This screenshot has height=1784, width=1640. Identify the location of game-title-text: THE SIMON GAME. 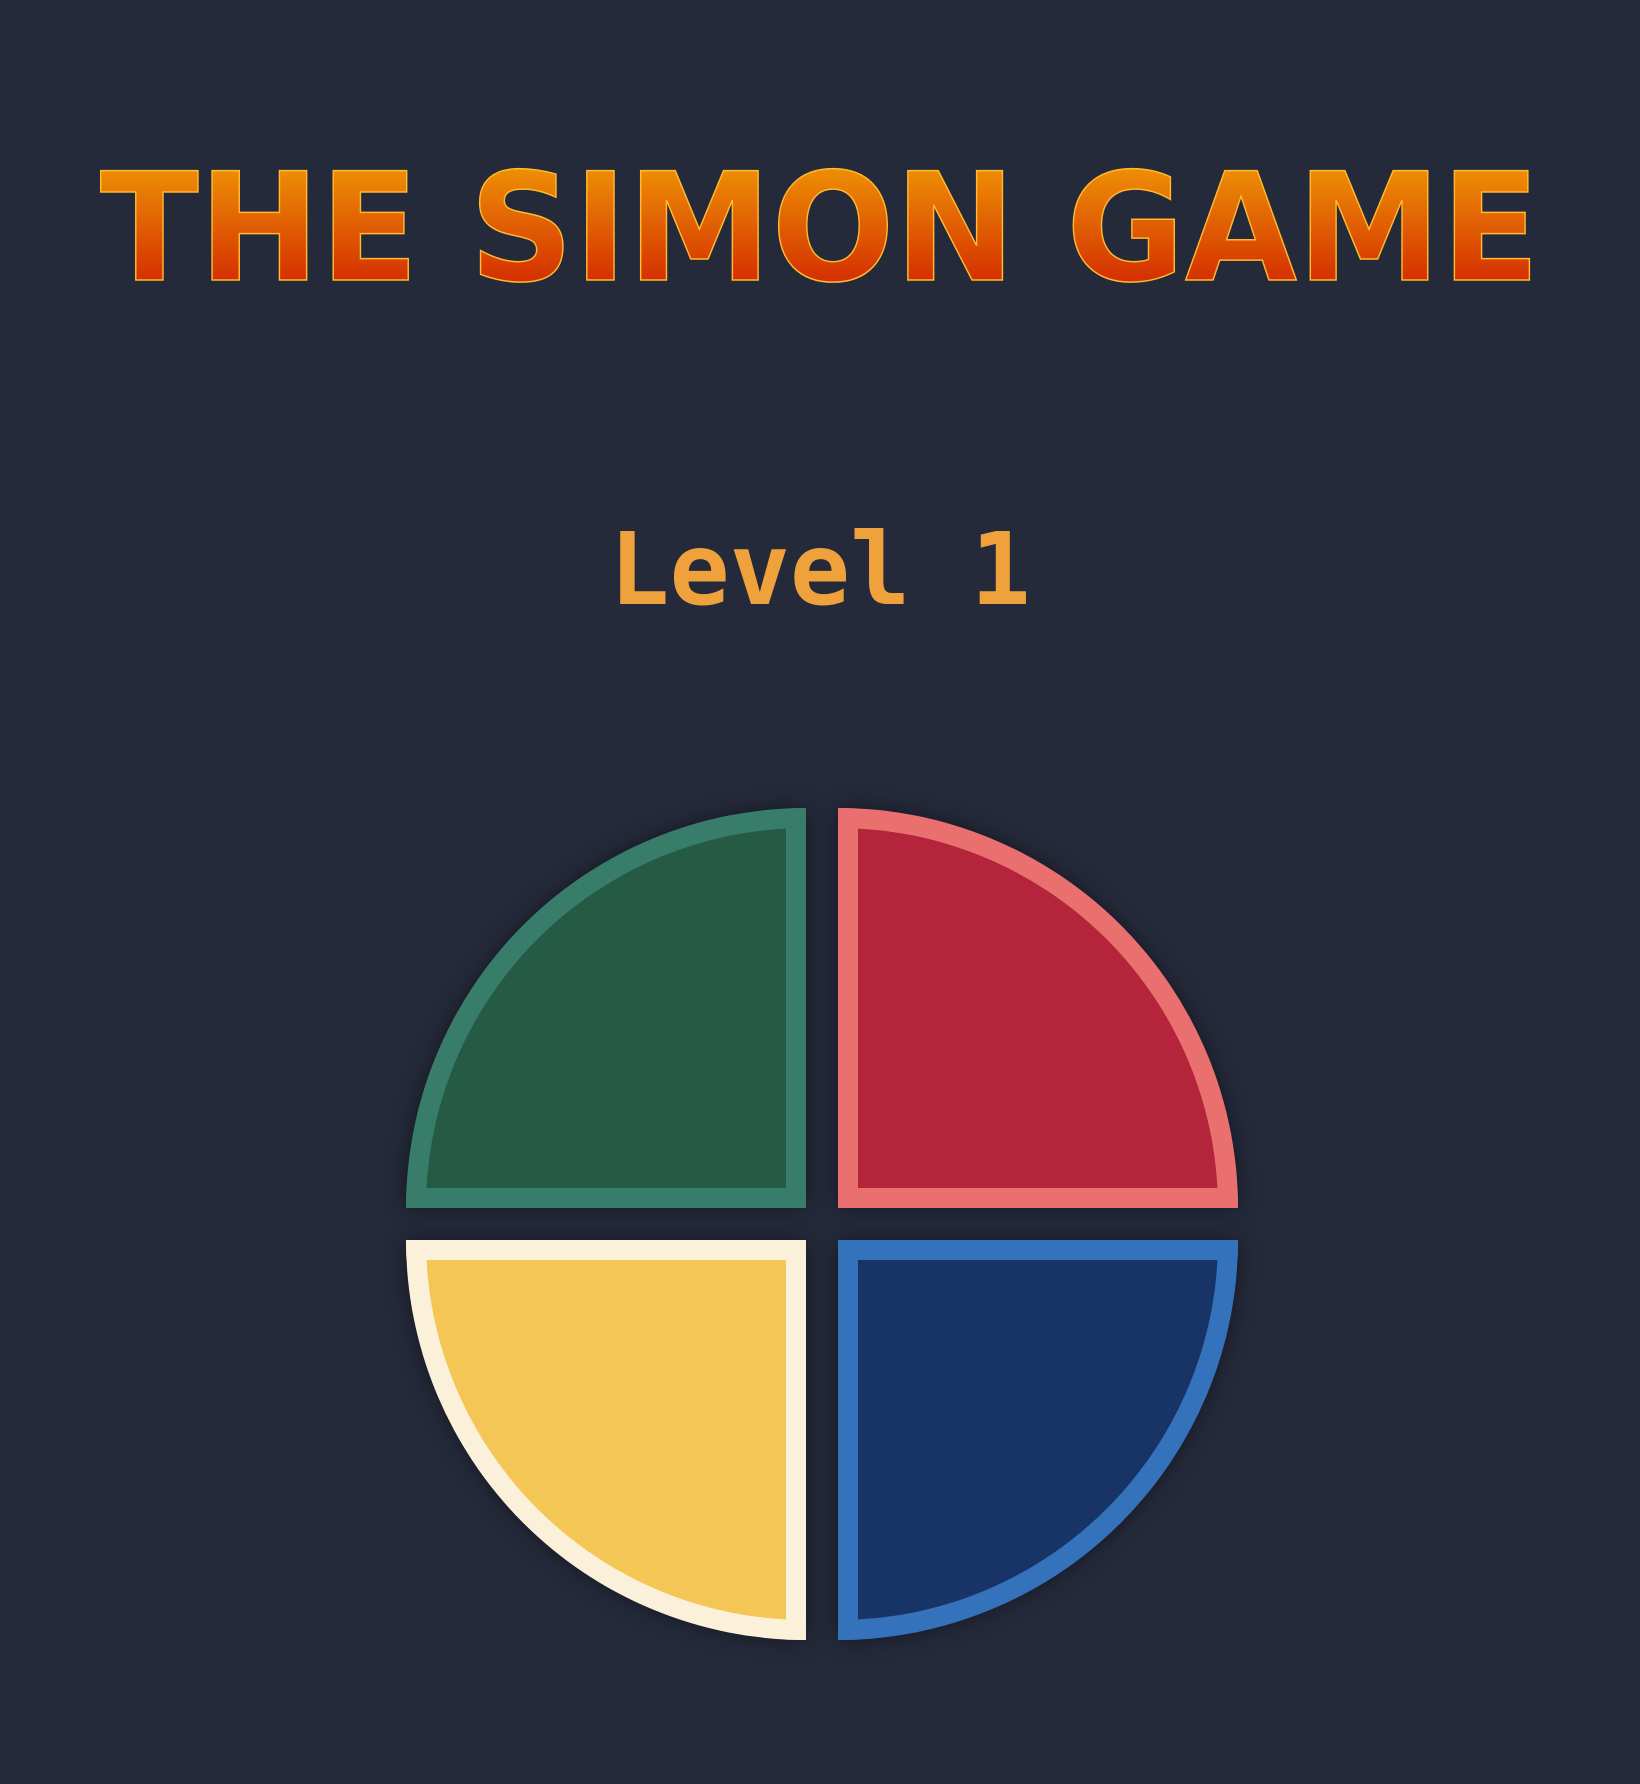
(820, 221).